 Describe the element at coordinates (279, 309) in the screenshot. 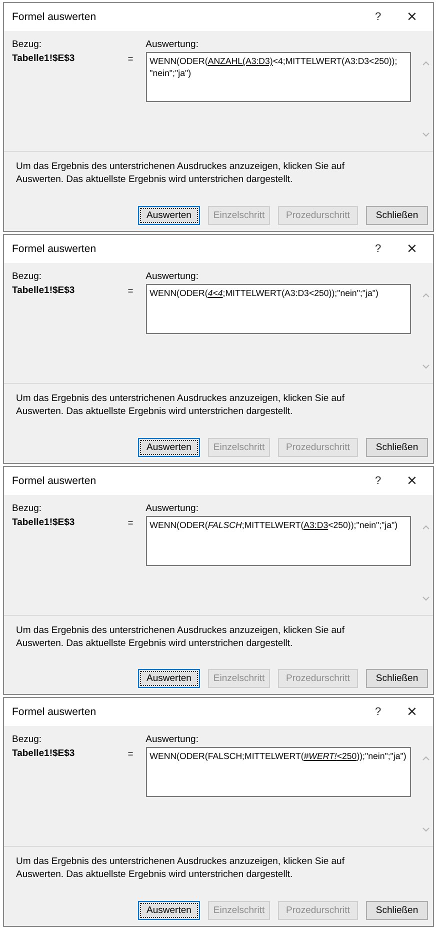

I see `formula-field: WENN(ODER(4<4;MITTELWERT(A3:D3<250));"nein";"ja")` at that location.